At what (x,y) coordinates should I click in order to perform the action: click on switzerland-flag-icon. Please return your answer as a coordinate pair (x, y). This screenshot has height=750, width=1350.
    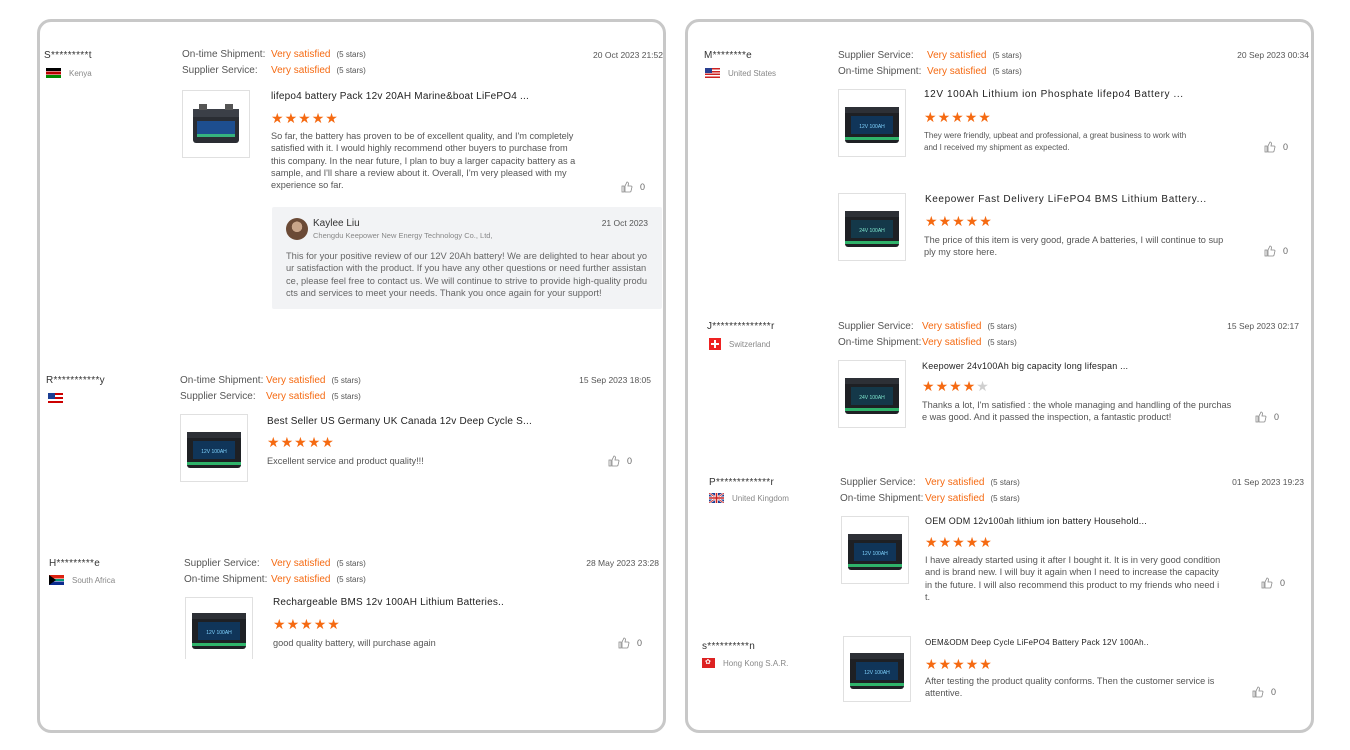
    Looking at the image, I should click on (715, 344).